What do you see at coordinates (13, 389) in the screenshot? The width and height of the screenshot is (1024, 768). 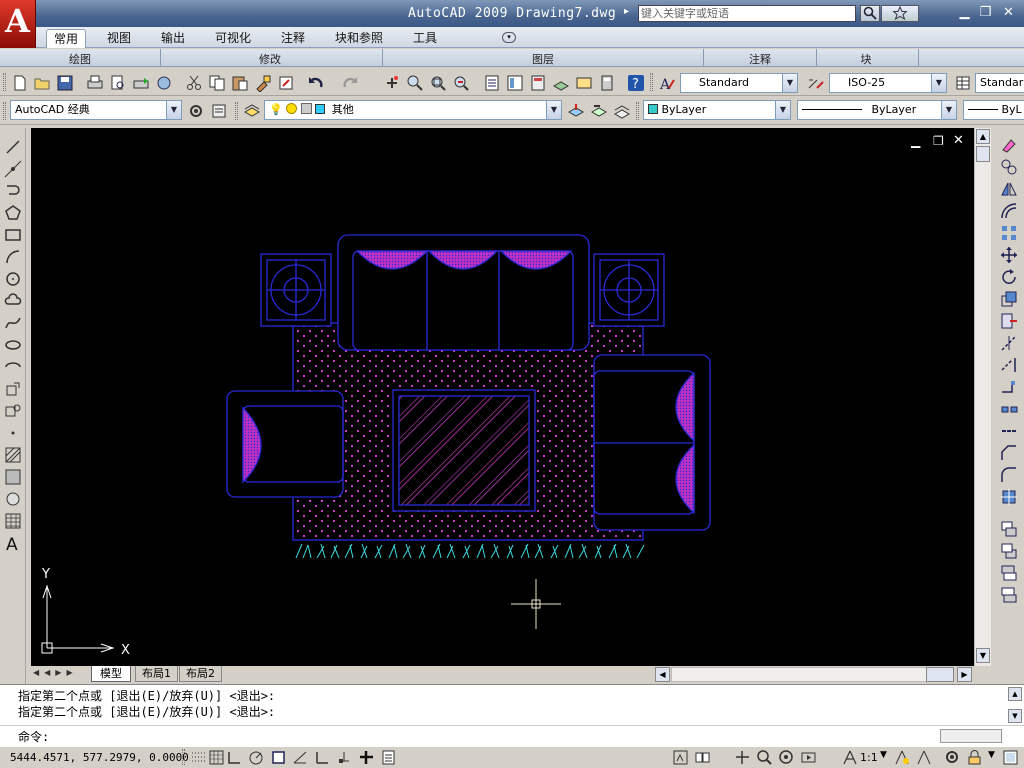 I see `insert-block-icon` at bounding box center [13, 389].